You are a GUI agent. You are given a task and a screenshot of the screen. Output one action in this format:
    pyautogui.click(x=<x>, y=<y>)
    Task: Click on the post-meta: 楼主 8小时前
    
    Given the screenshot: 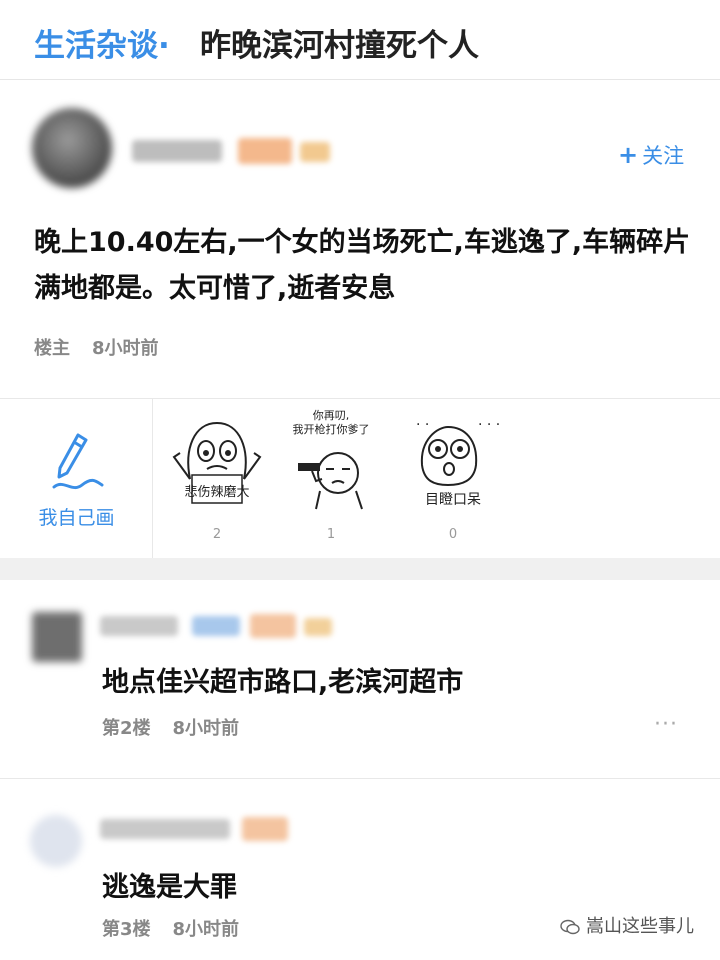 What is the action you would take?
    pyautogui.click(x=96, y=347)
    